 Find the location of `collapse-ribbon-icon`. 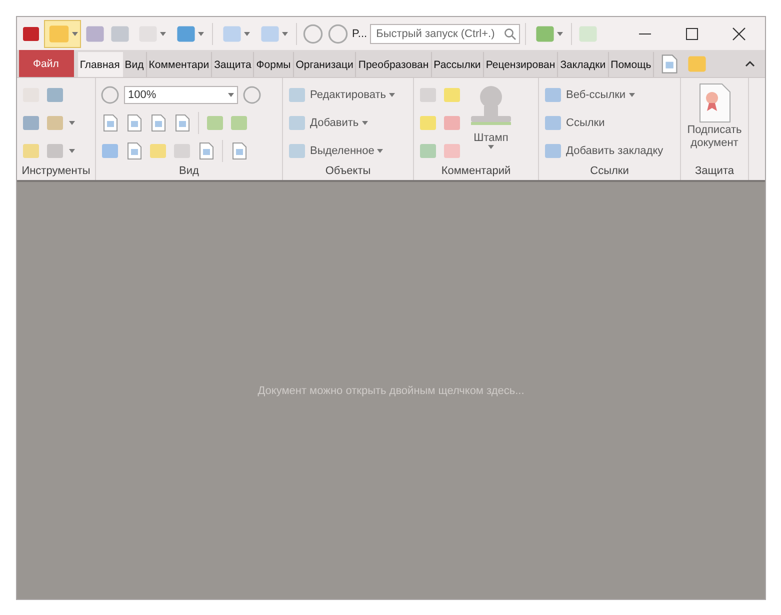

collapse-ribbon-icon is located at coordinates (750, 63).